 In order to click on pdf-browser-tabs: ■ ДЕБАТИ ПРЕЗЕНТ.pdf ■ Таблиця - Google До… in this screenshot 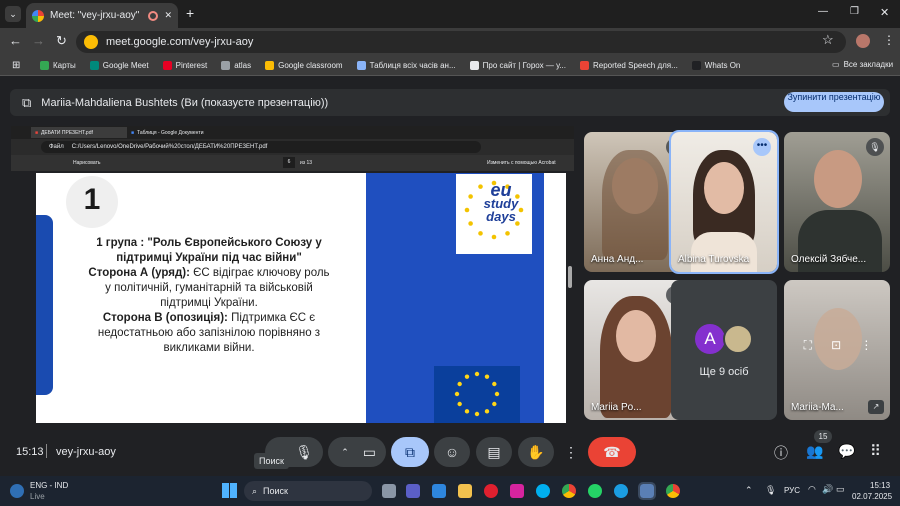, I will do `click(292, 132)`.